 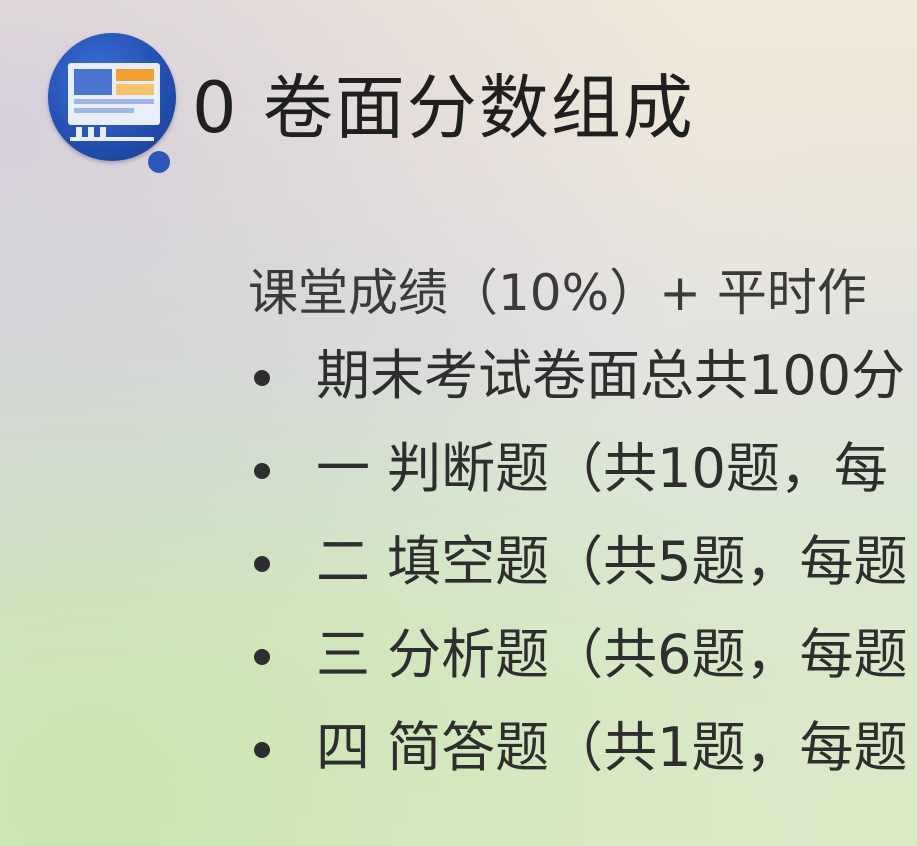 What do you see at coordinates (602, 468) in the screenshot?
I see `list-item-text: 一 判断题（共10题，每` at bounding box center [602, 468].